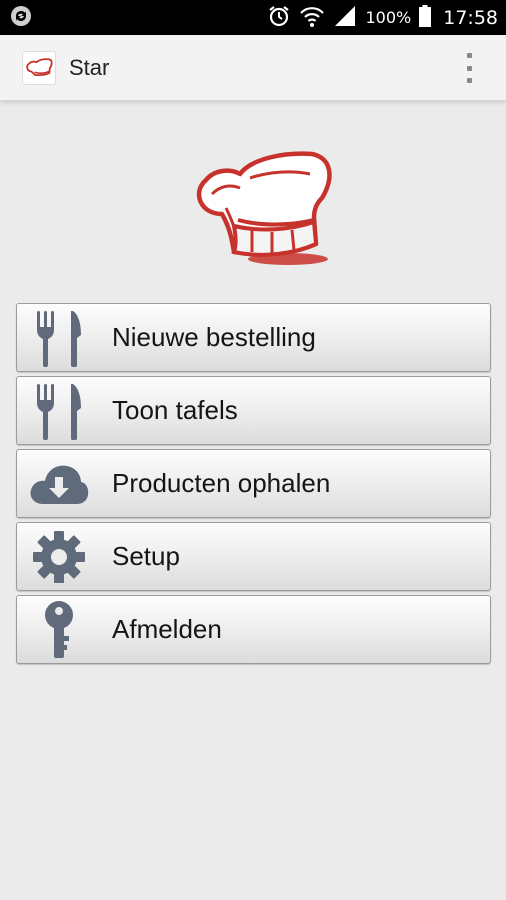 Image resolution: width=506 pixels, height=900 pixels. I want to click on fetch-products-button: Producten ophalen, so click(253, 483).